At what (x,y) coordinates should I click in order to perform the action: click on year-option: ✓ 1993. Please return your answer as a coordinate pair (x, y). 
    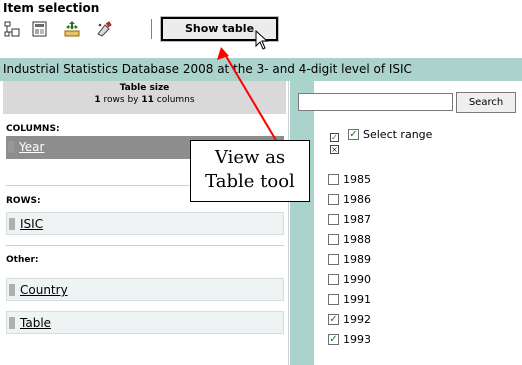
    Looking at the image, I should click on (403, 341).